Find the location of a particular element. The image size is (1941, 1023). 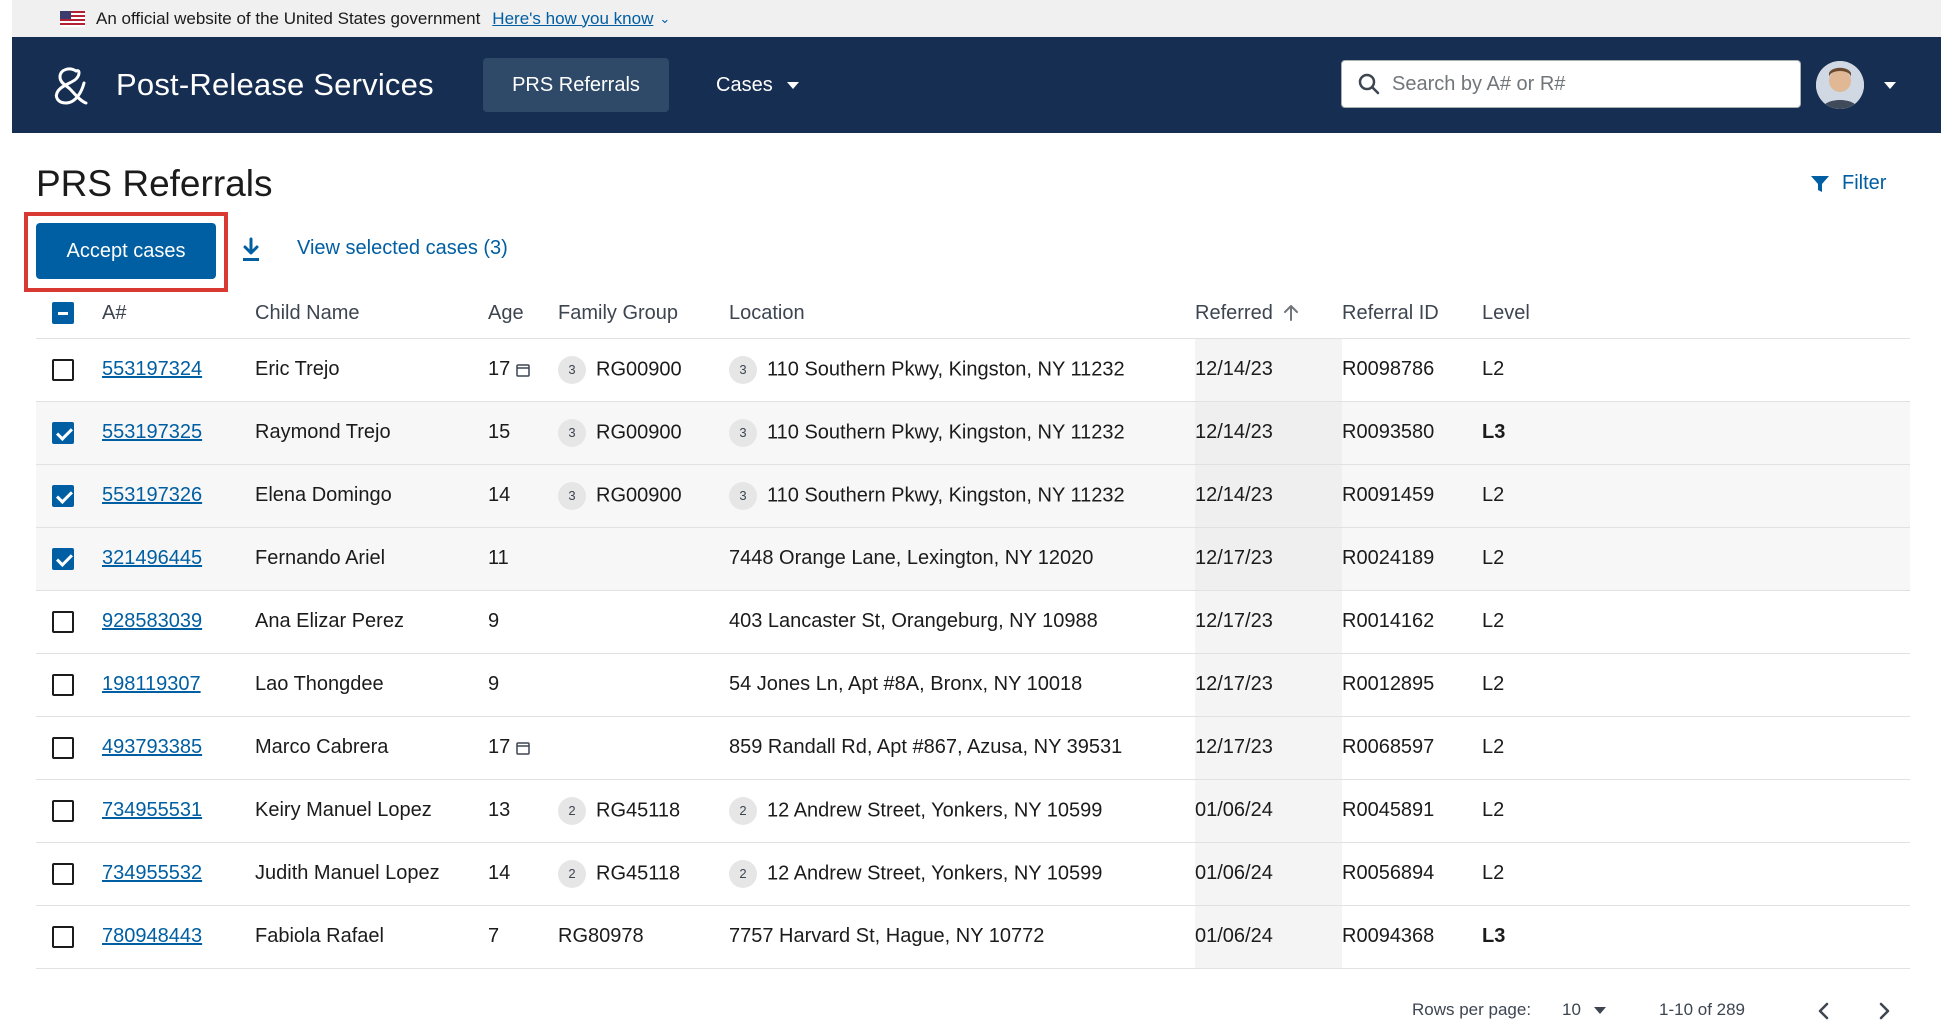

col-header-family-group: Family Group is located at coordinates (643, 314).